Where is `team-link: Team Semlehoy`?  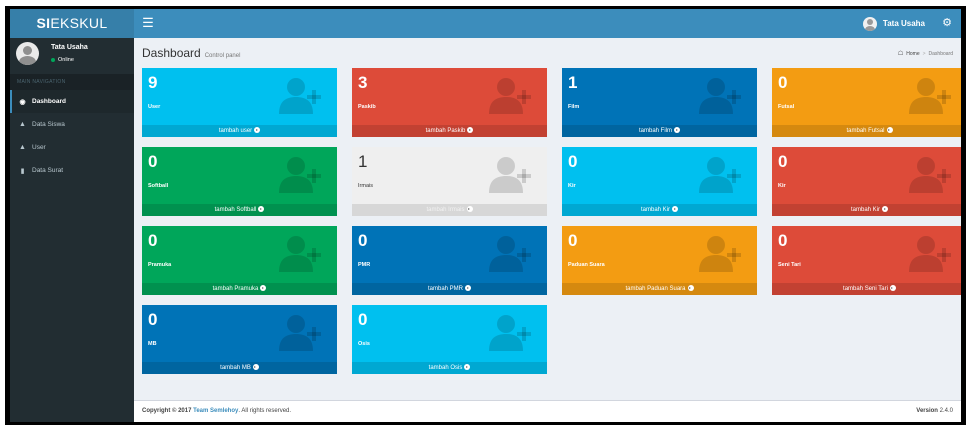 team-link: Team Semlehoy is located at coordinates (215, 411).